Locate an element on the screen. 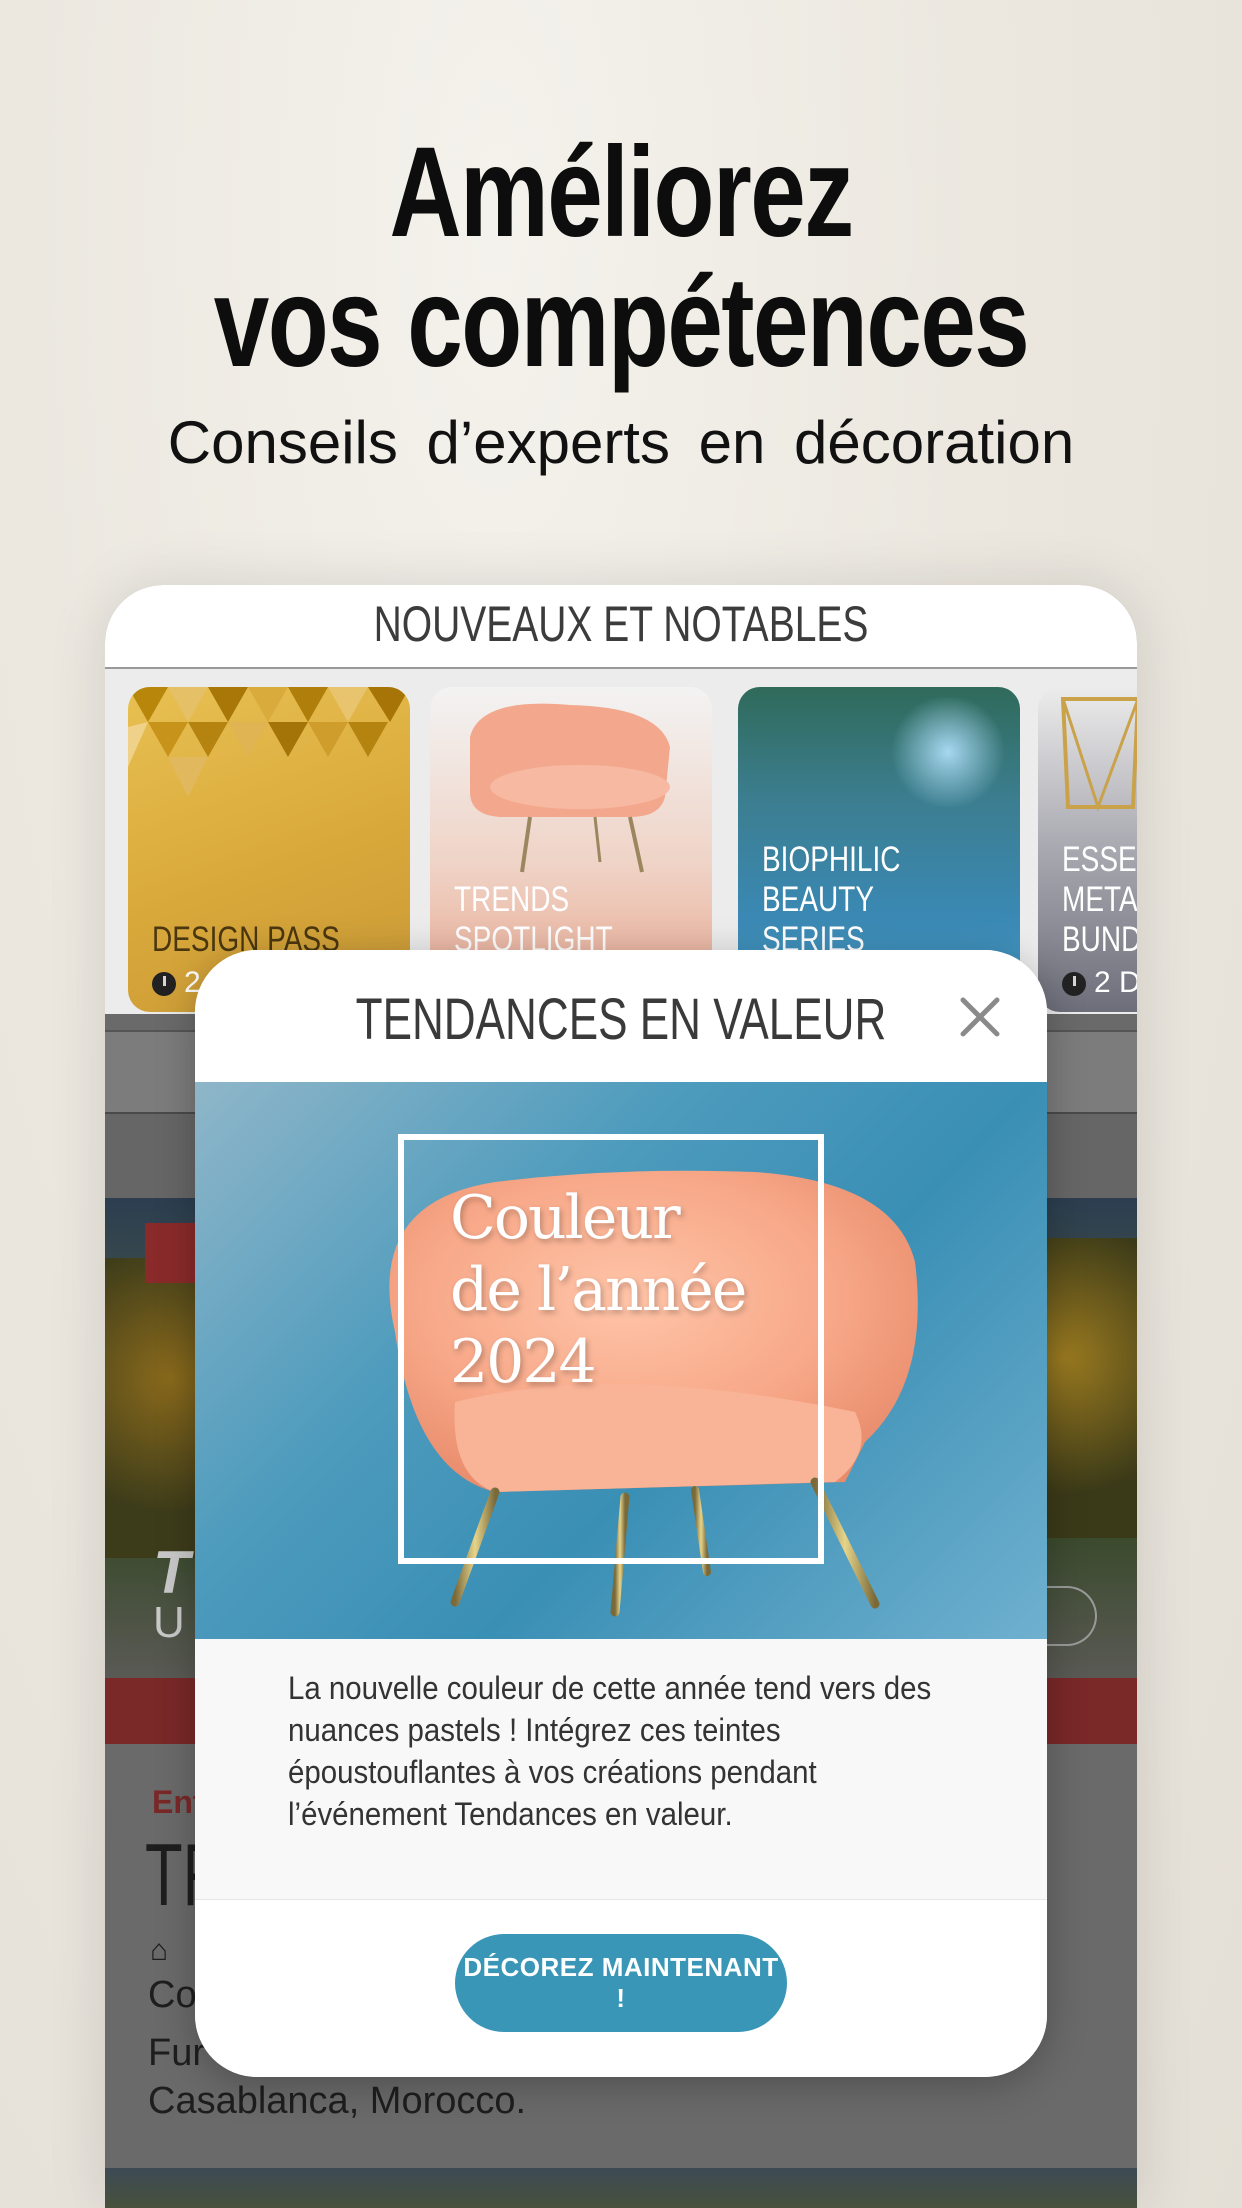  hero-title-line1: Améliorez is located at coordinates (621, 192).